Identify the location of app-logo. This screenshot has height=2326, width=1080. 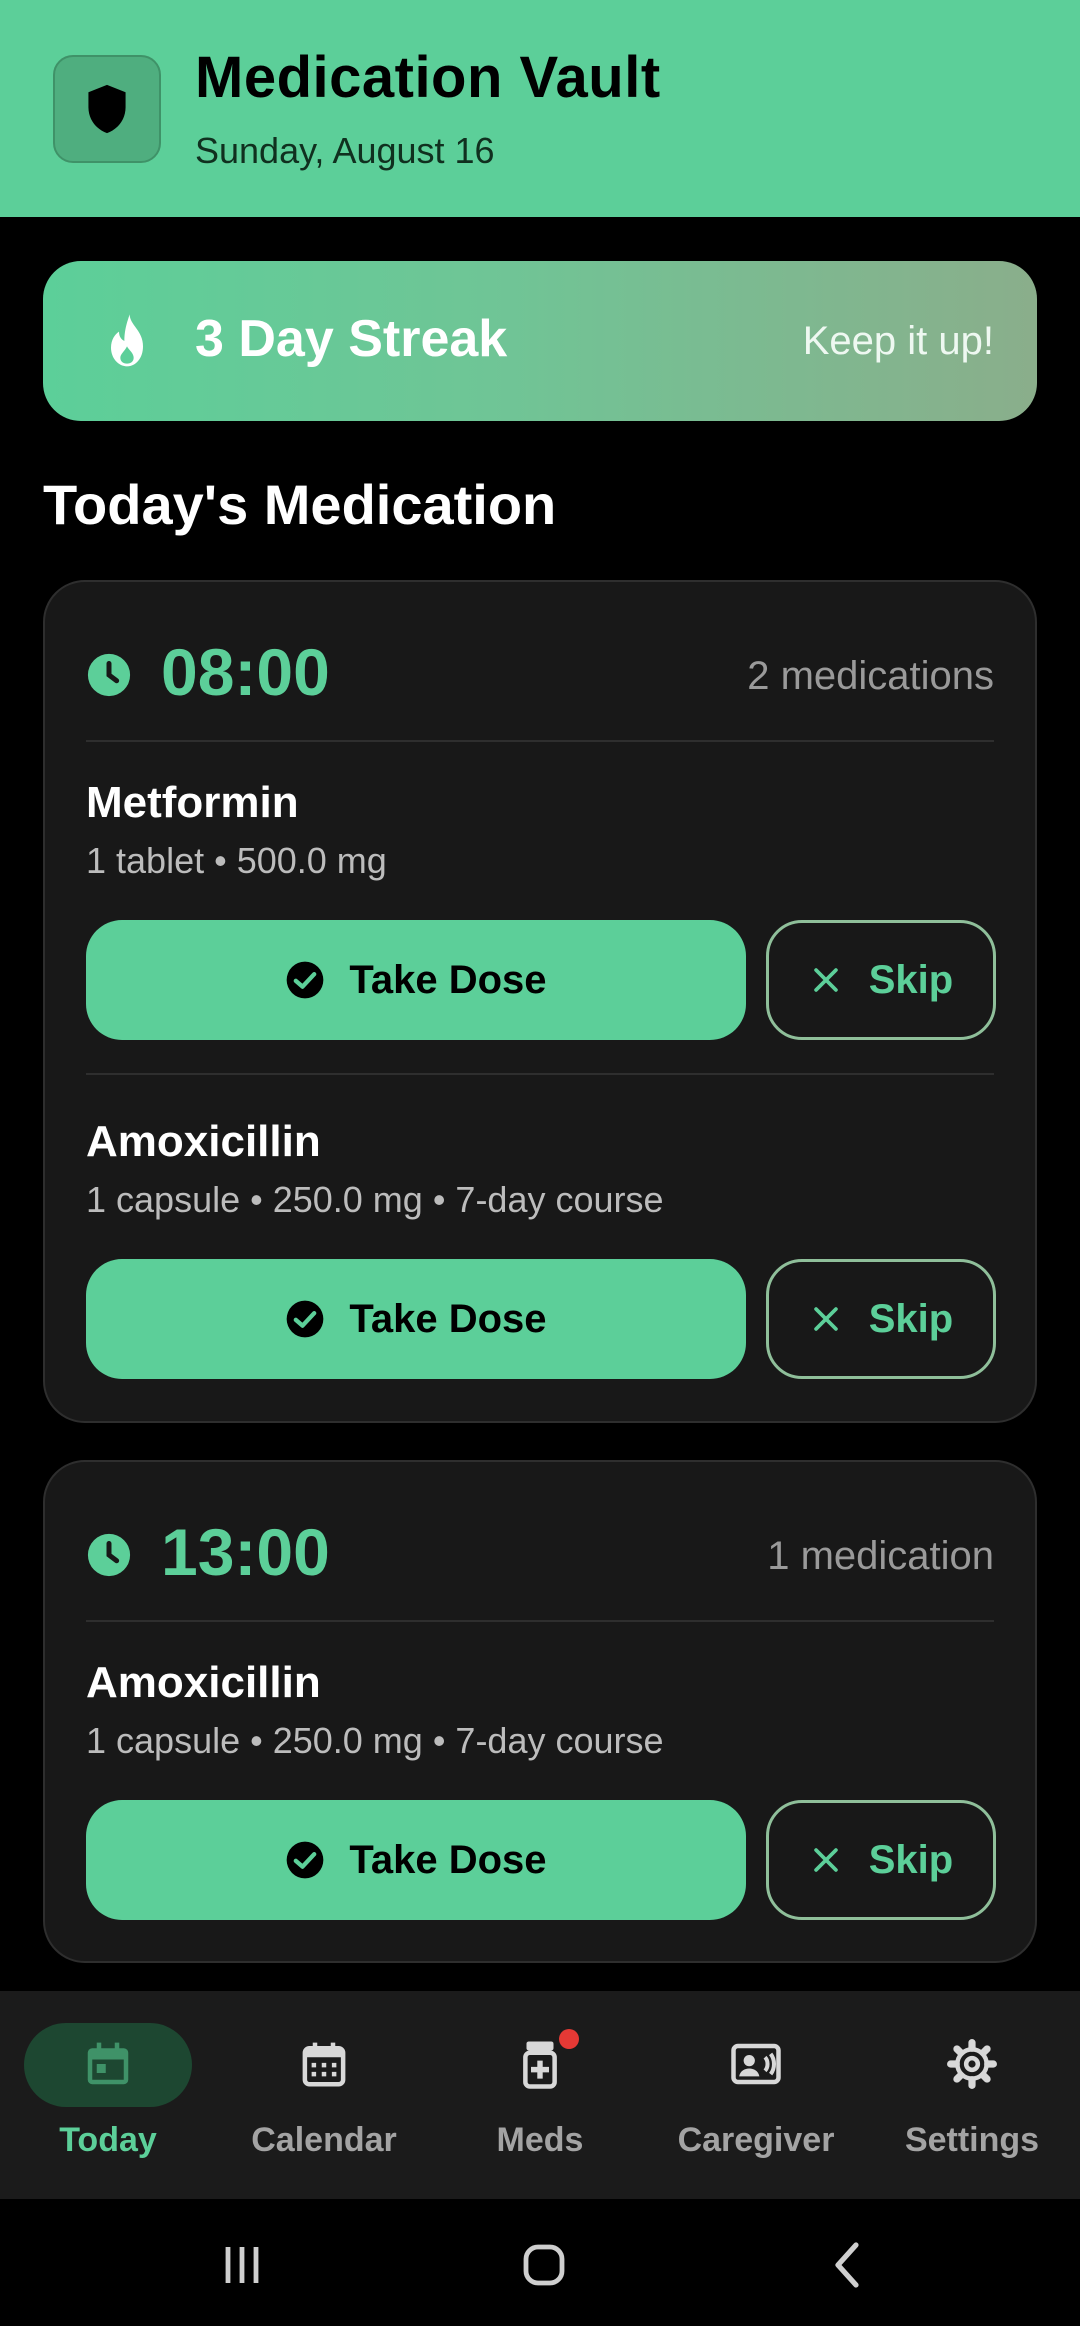
(107, 109).